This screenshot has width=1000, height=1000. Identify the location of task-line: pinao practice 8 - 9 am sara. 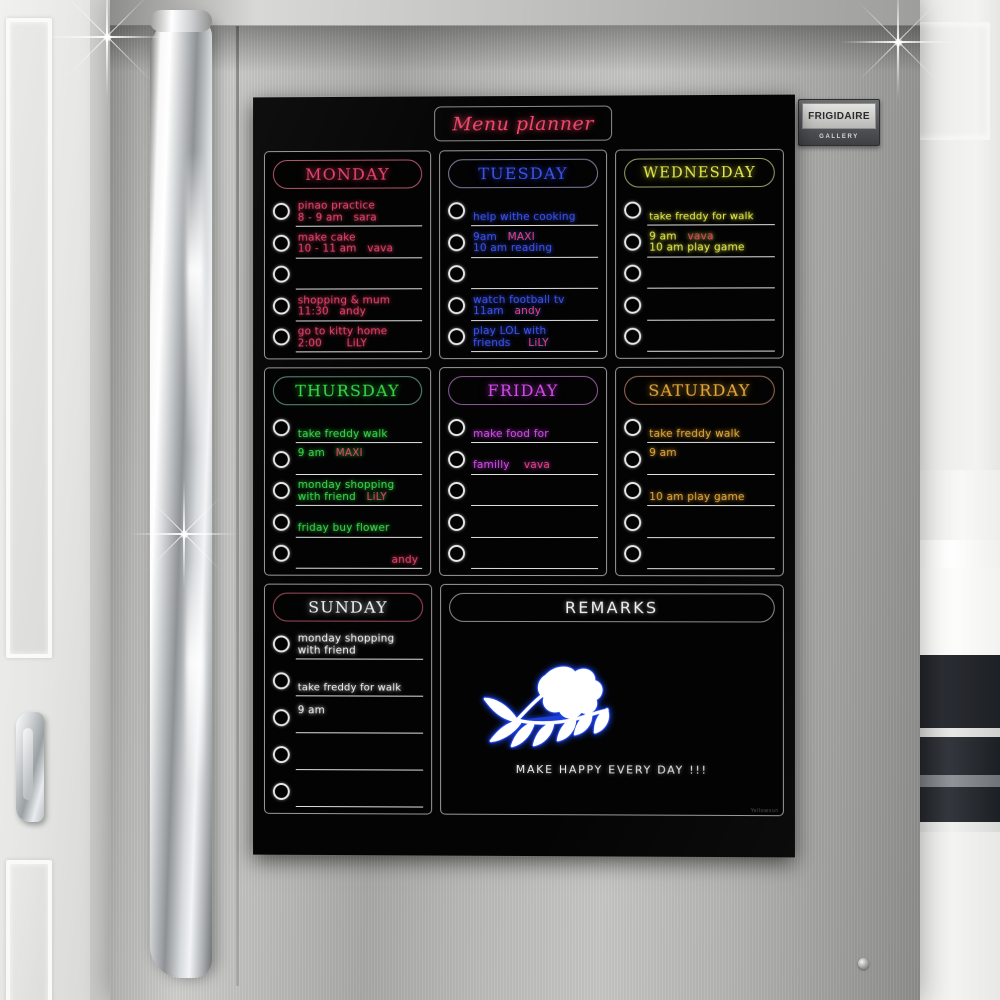
(359, 211).